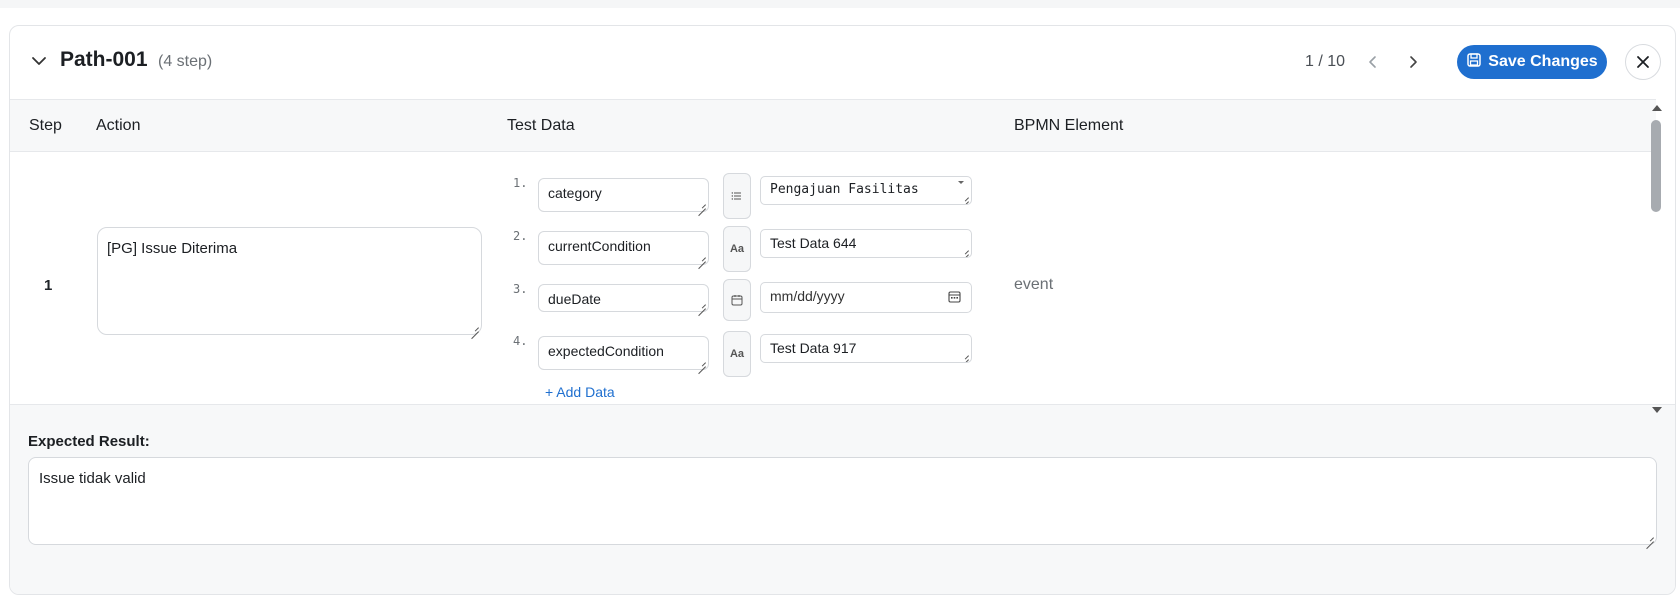  I want to click on test-data-key-text: dueDate, so click(574, 299).